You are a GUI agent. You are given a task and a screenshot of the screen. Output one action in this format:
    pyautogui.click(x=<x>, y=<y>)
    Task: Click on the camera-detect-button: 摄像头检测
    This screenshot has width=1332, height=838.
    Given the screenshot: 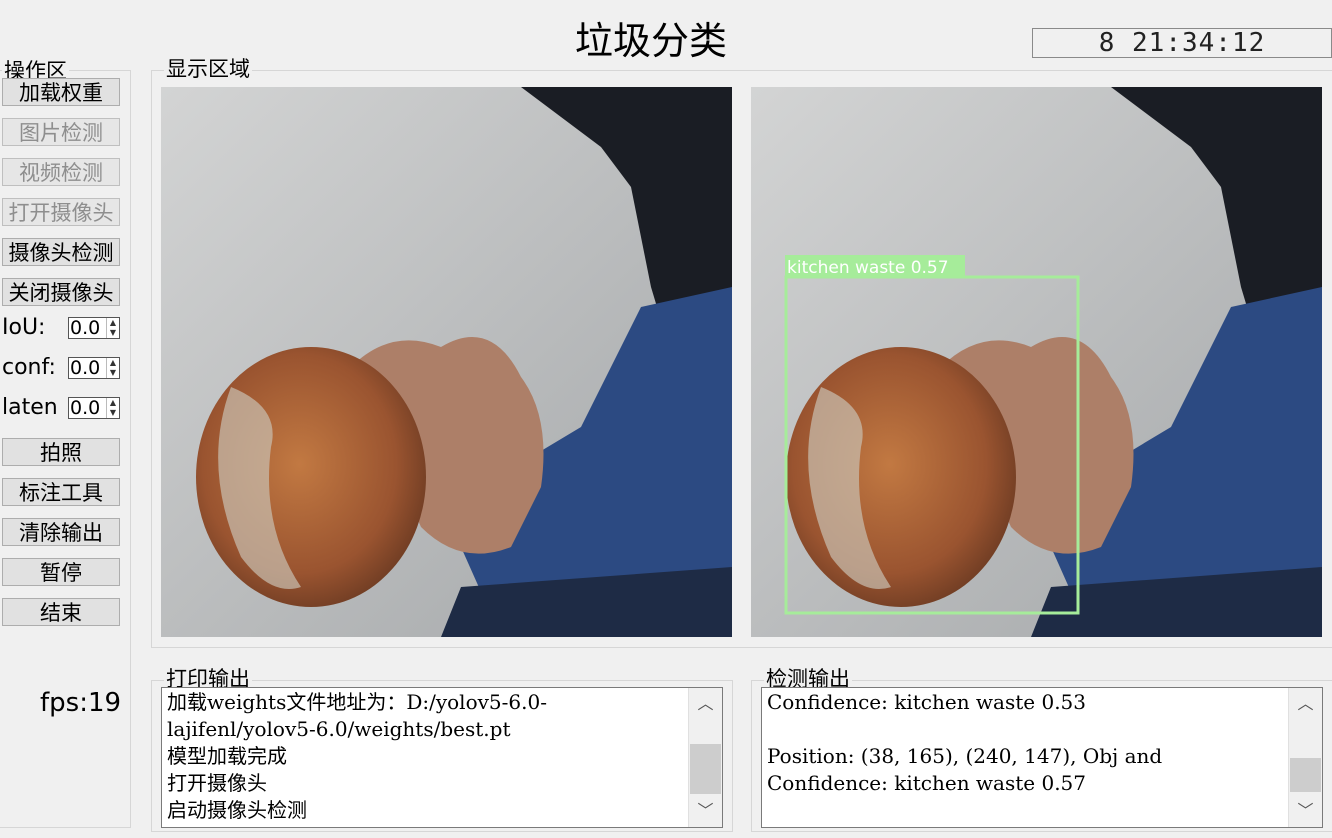 What is the action you would take?
    pyautogui.click(x=61, y=252)
    